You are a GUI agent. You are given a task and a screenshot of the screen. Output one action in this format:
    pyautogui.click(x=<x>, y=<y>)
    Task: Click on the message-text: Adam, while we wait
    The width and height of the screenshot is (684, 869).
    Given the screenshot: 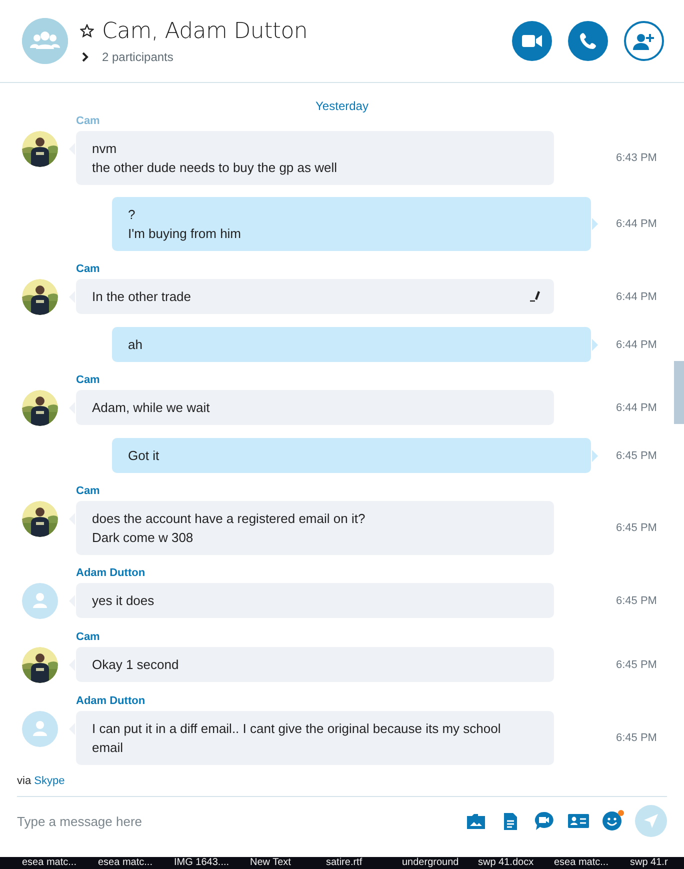 What is the action you would take?
    pyautogui.click(x=151, y=408)
    